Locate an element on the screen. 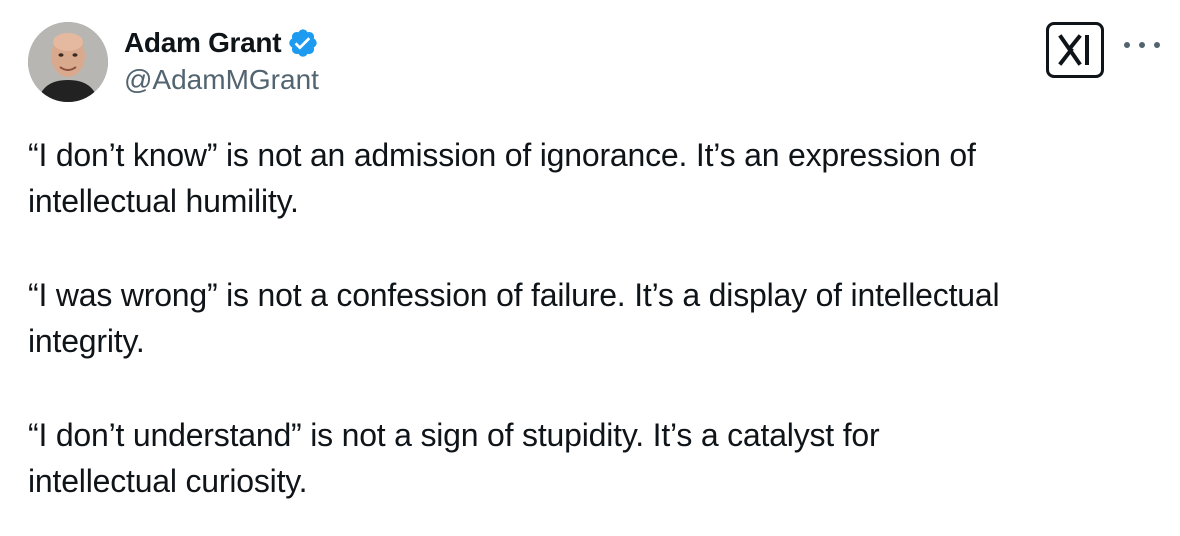 The image size is (1180, 536). tweet-line: intellectual curiosity. is located at coordinates (168, 481).